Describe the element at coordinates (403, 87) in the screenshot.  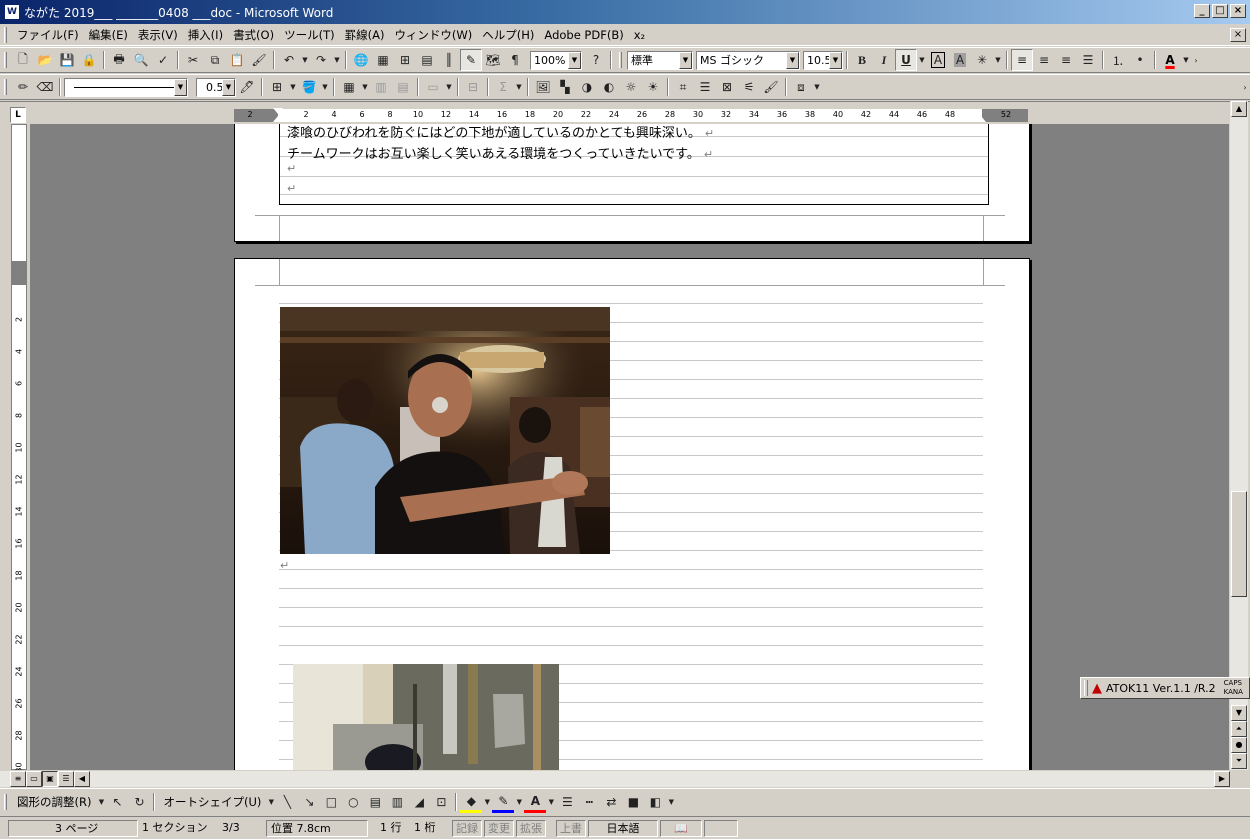
I see `split-cells-icon: ▤` at that location.